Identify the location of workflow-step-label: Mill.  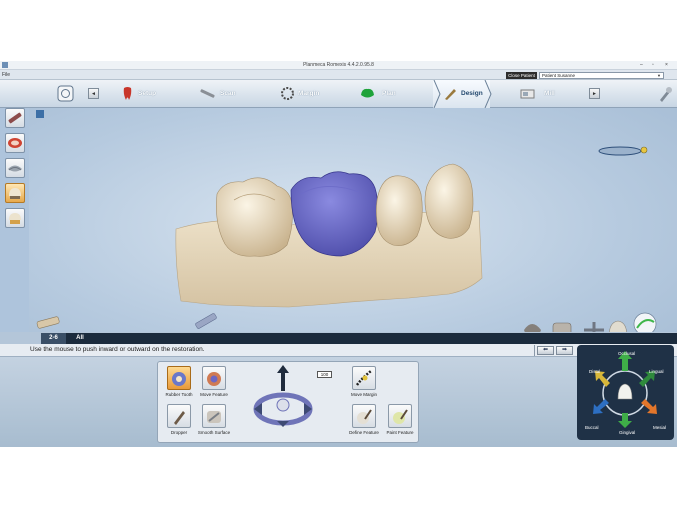
(549, 93).